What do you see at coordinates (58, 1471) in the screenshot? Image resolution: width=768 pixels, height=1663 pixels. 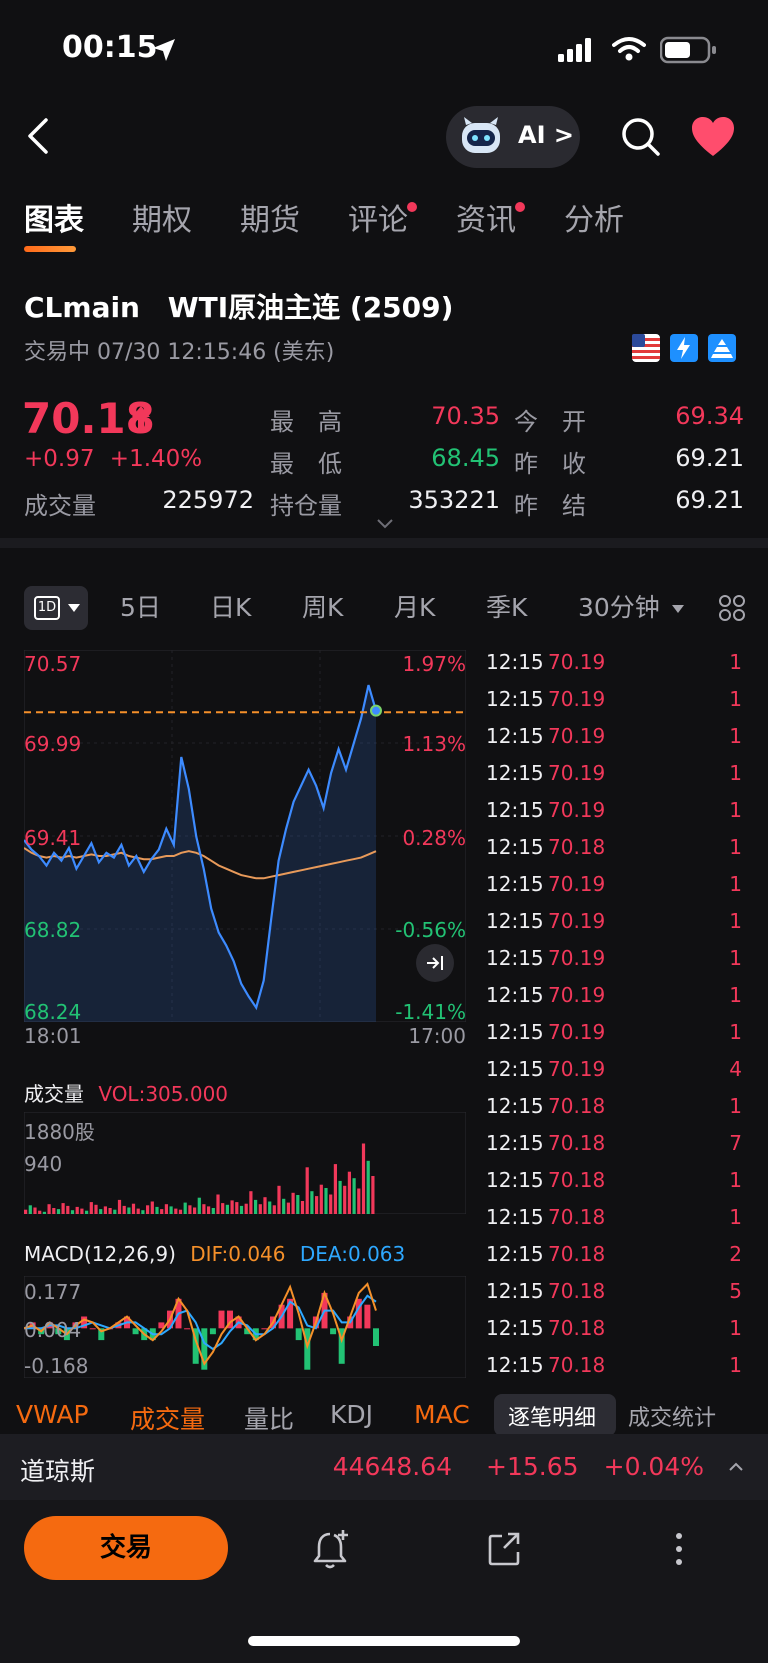 I see `index-name: 道琼斯` at bounding box center [58, 1471].